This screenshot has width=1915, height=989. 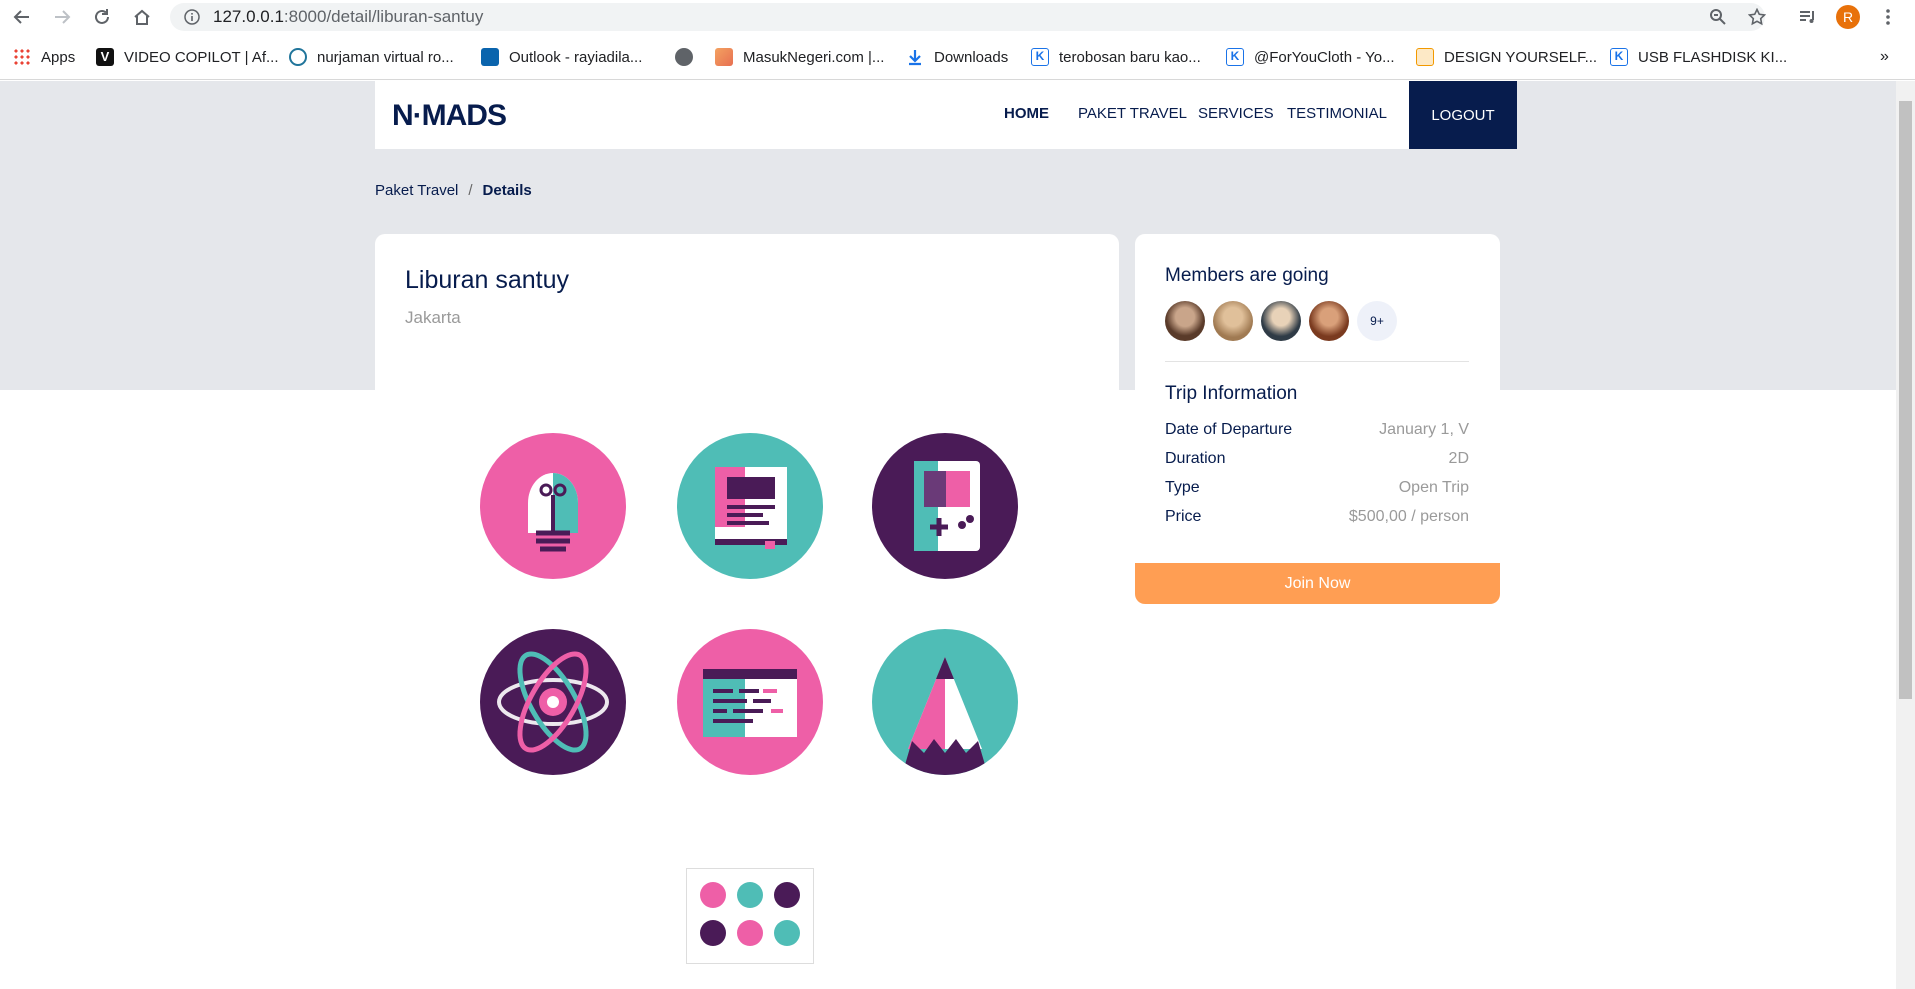 What do you see at coordinates (383, 16) in the screenshot?
I see `url-path: :8000/detail/liburan-santuy` at bounding box center [383, 16].